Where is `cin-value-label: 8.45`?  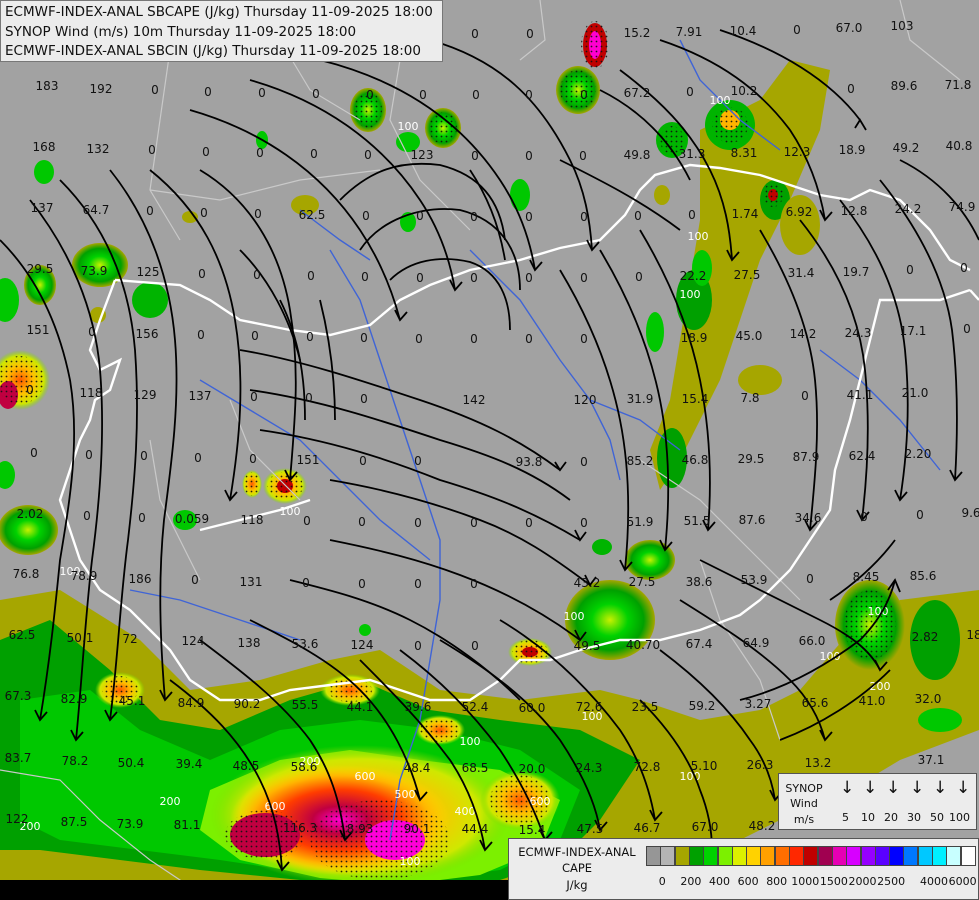
cin-value-label: 8.45 is located at coordinates (866, 577).